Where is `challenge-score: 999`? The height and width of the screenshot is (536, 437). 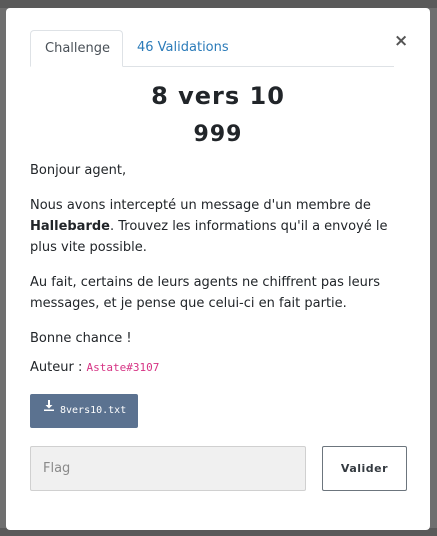 challenge-score: 999 is located at coordinates (218, 134).